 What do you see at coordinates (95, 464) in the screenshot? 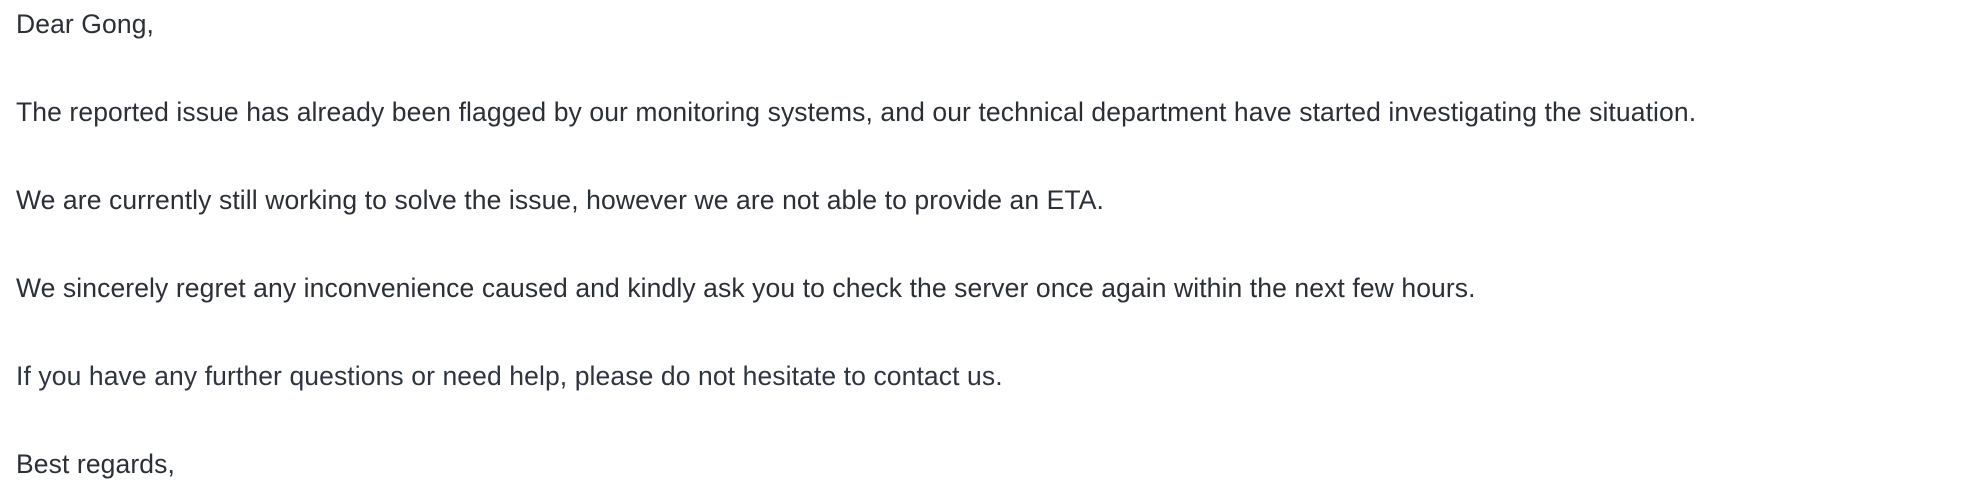
I see `closing: Best regards,` at bounding box center [95, 464].